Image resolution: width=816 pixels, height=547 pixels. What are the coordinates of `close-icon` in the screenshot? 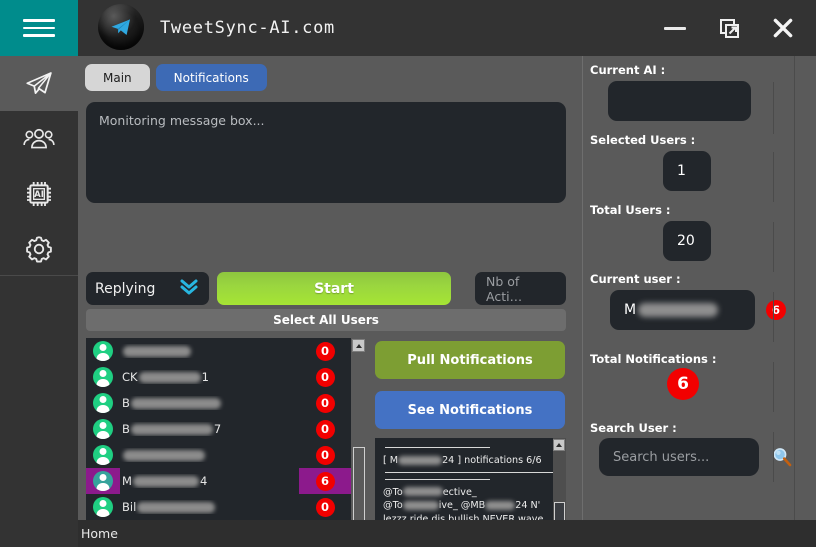 It's located at (783, 28).